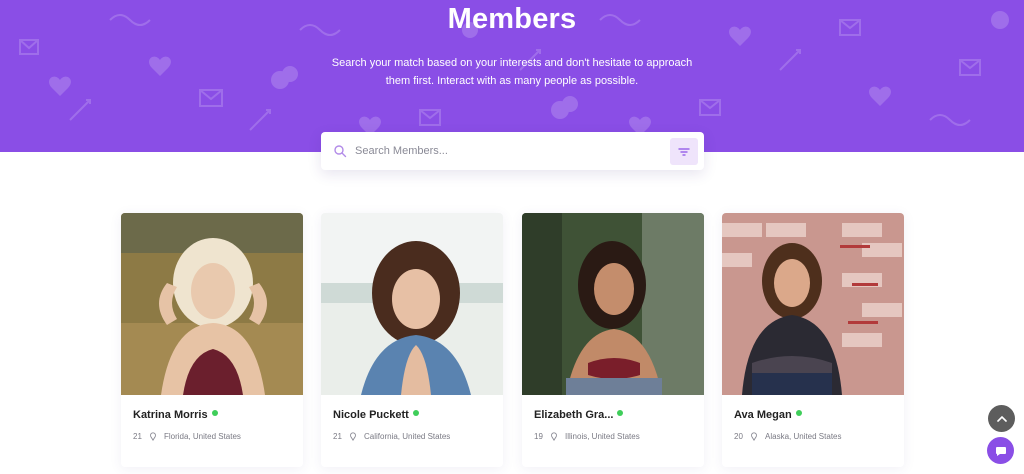 This screenshot has height=474, width=1024. What do you see at coordinates (202, 436) in the screenshot?
I see `member-location: Florida, United States` at bounding box center [202, 436].